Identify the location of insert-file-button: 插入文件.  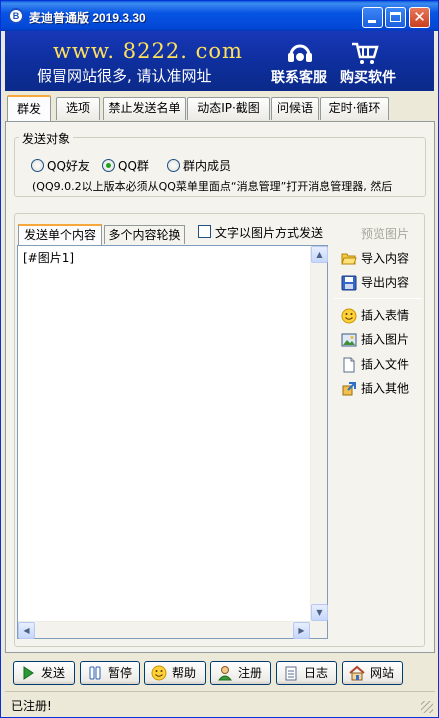
(375, 364).